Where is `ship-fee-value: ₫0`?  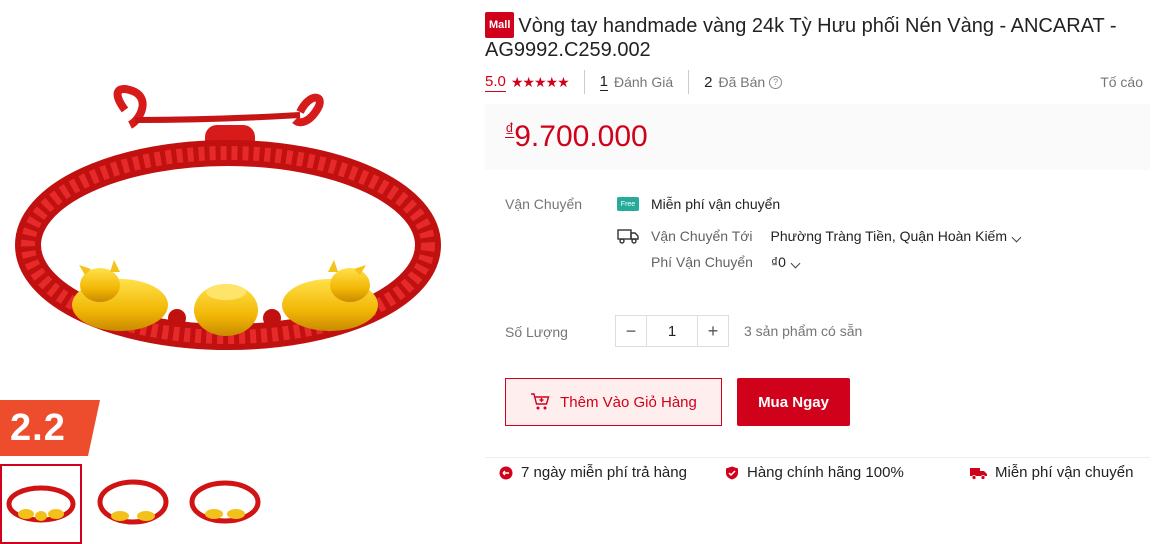
ship-fee-value: ₫0 is located at coordinates (778, 262).